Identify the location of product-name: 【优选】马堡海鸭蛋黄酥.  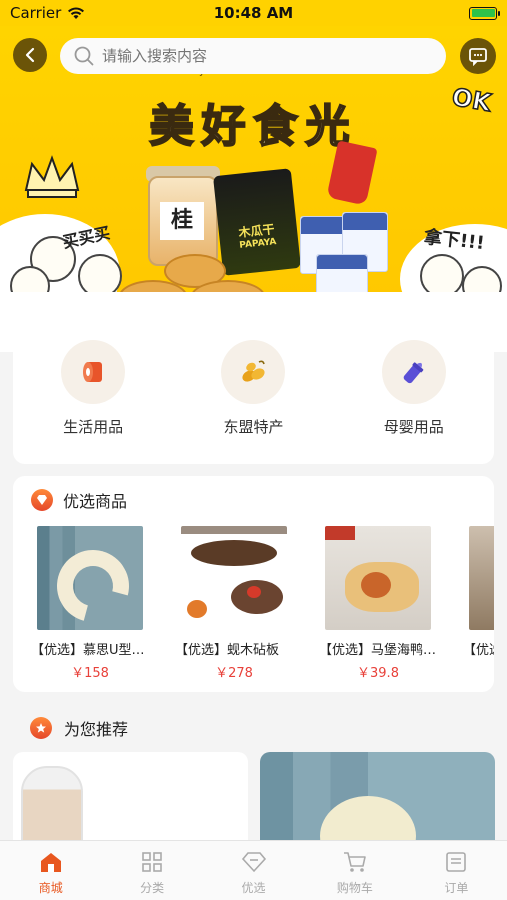
(379, 650).